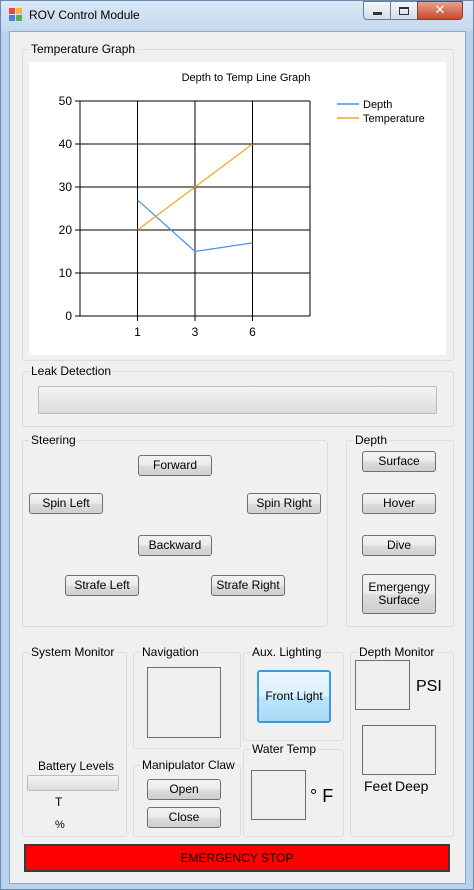  I want to click on spin-right-button: Spin Right, so click(284, 503).